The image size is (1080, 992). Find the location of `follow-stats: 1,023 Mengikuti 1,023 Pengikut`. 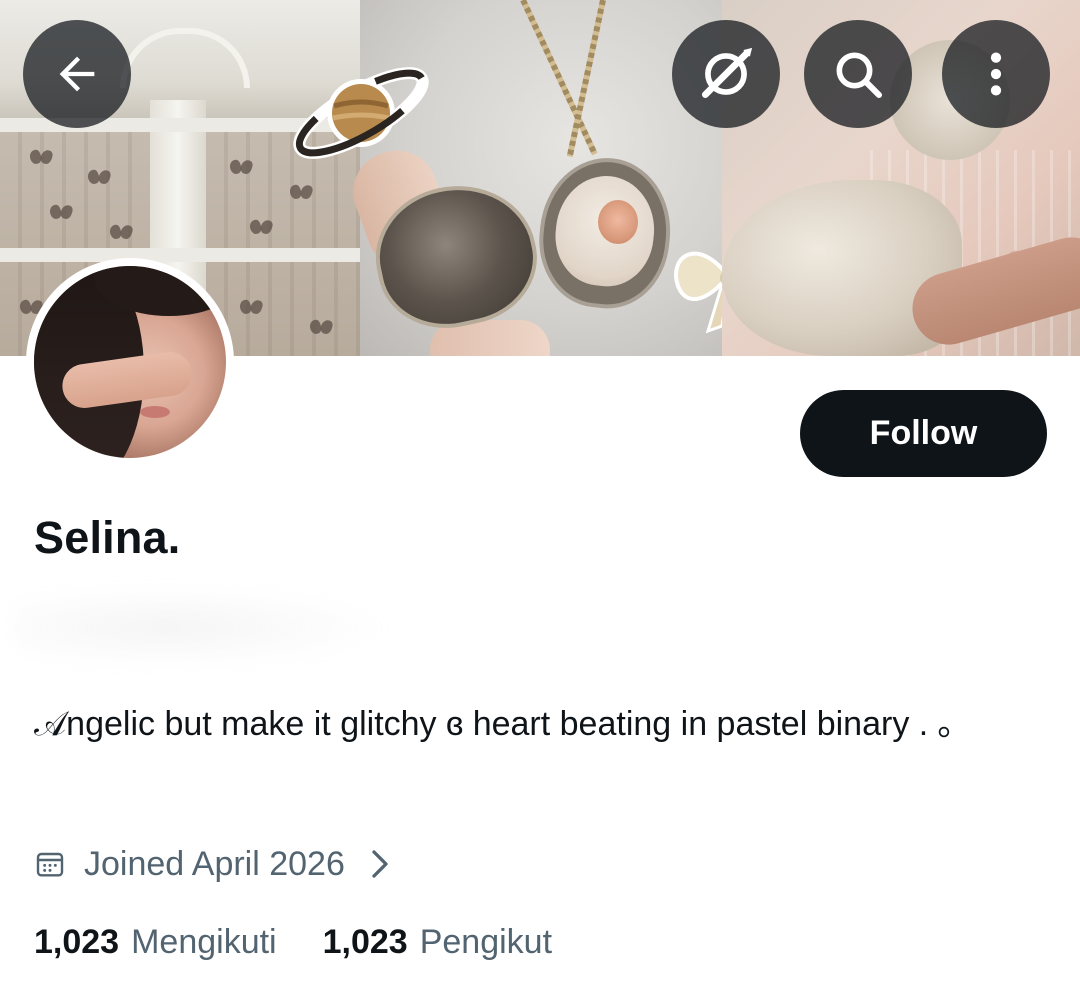

follow-stats: 1,023 Mengikuti 1,023 Pengikut is located at coordinates (293, 942).